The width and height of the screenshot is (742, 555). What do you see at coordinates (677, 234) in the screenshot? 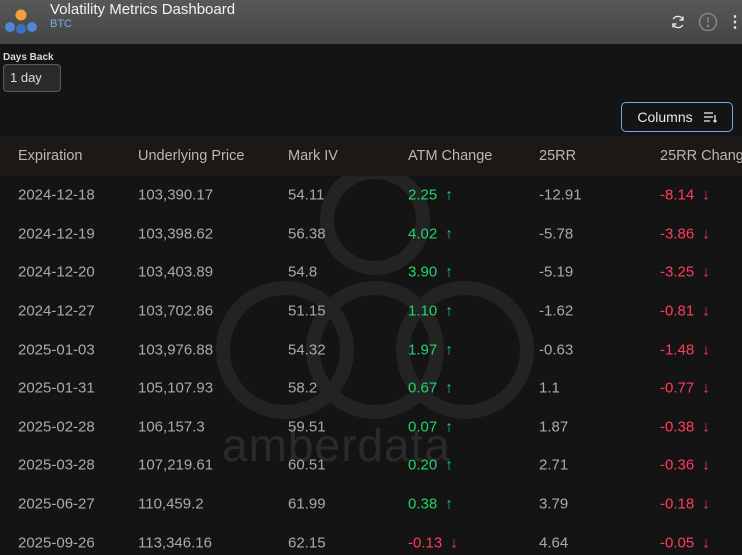
I see `cell-25rr-change-value: -3.86` at bounding box center [677, 234].